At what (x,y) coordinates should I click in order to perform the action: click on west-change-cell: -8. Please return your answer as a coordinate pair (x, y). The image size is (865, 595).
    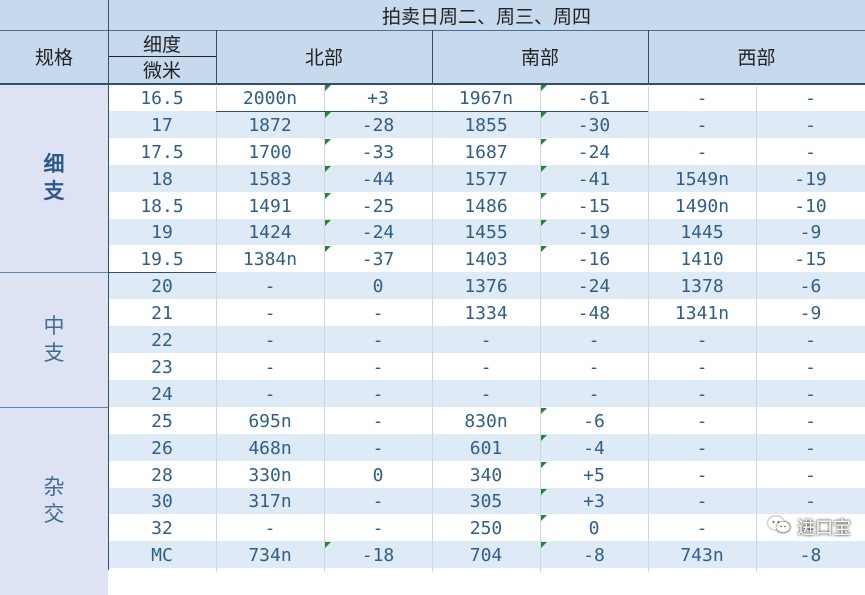
    Looking at the image, I should click on (810, 556).